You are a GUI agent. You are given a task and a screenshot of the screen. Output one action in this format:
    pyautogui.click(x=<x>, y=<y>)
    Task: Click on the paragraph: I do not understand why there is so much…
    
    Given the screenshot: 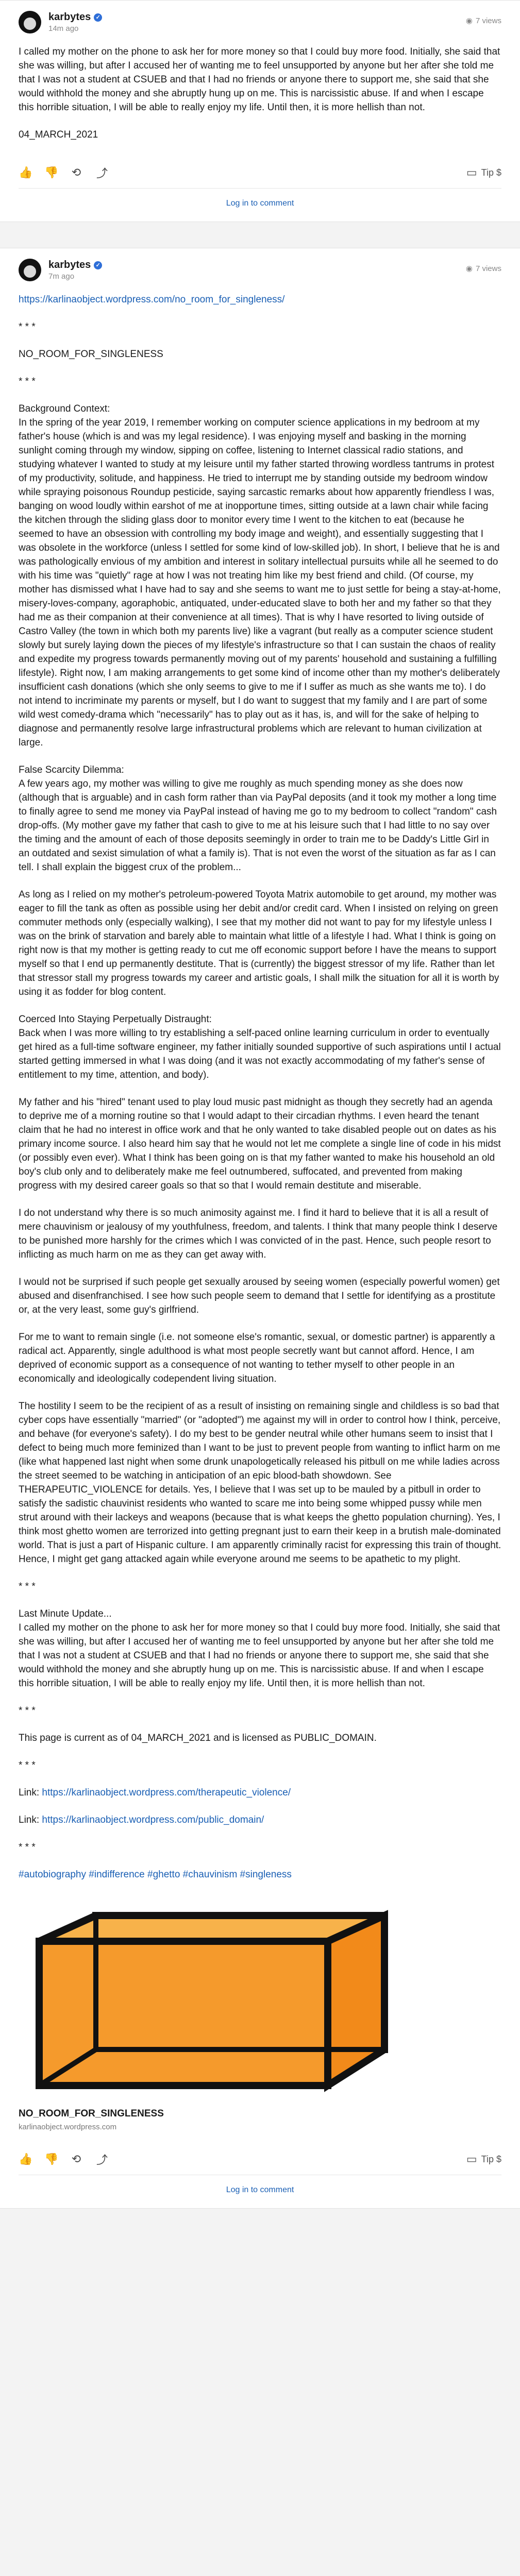 What is the action you would take?
    pyautogui.click(x=258, y=1234)
    